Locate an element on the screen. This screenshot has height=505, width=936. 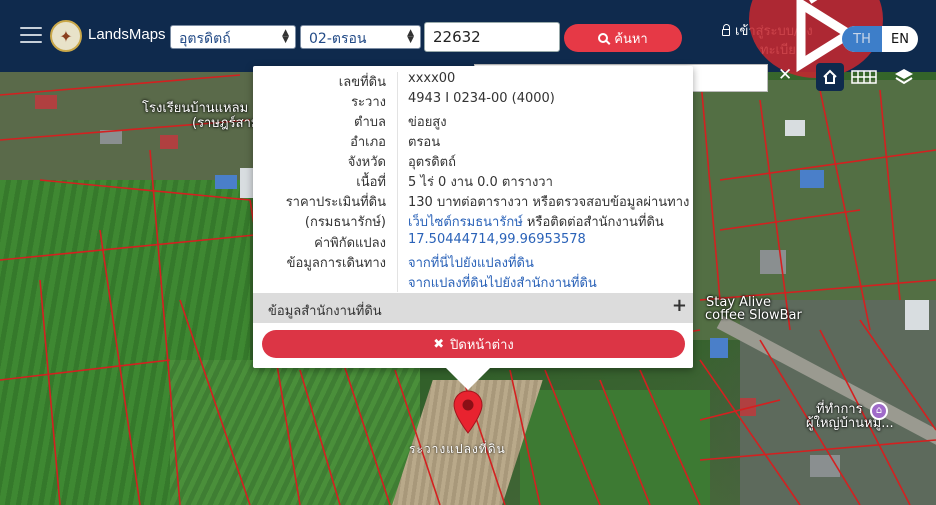
parcel-number-input: 22632 is located at coordinates (492, 37).